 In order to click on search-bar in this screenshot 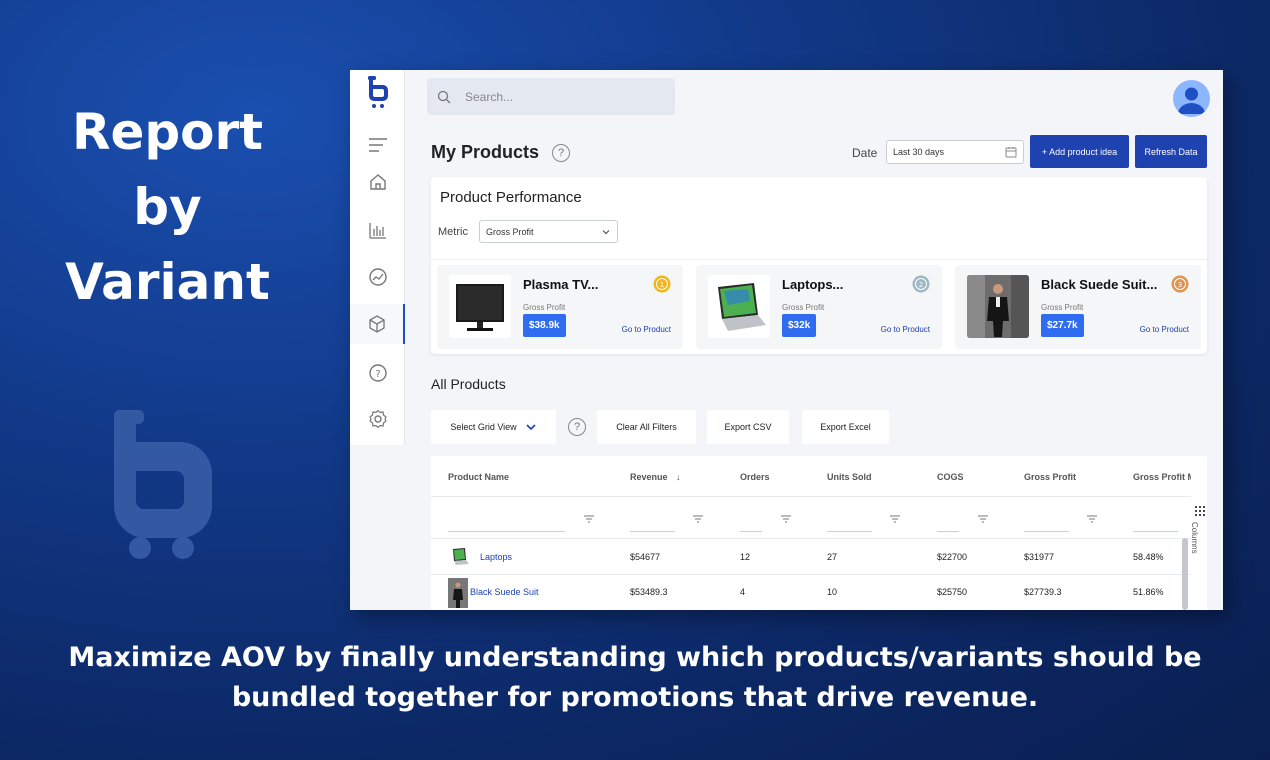, I will do `click(551, 96)`.